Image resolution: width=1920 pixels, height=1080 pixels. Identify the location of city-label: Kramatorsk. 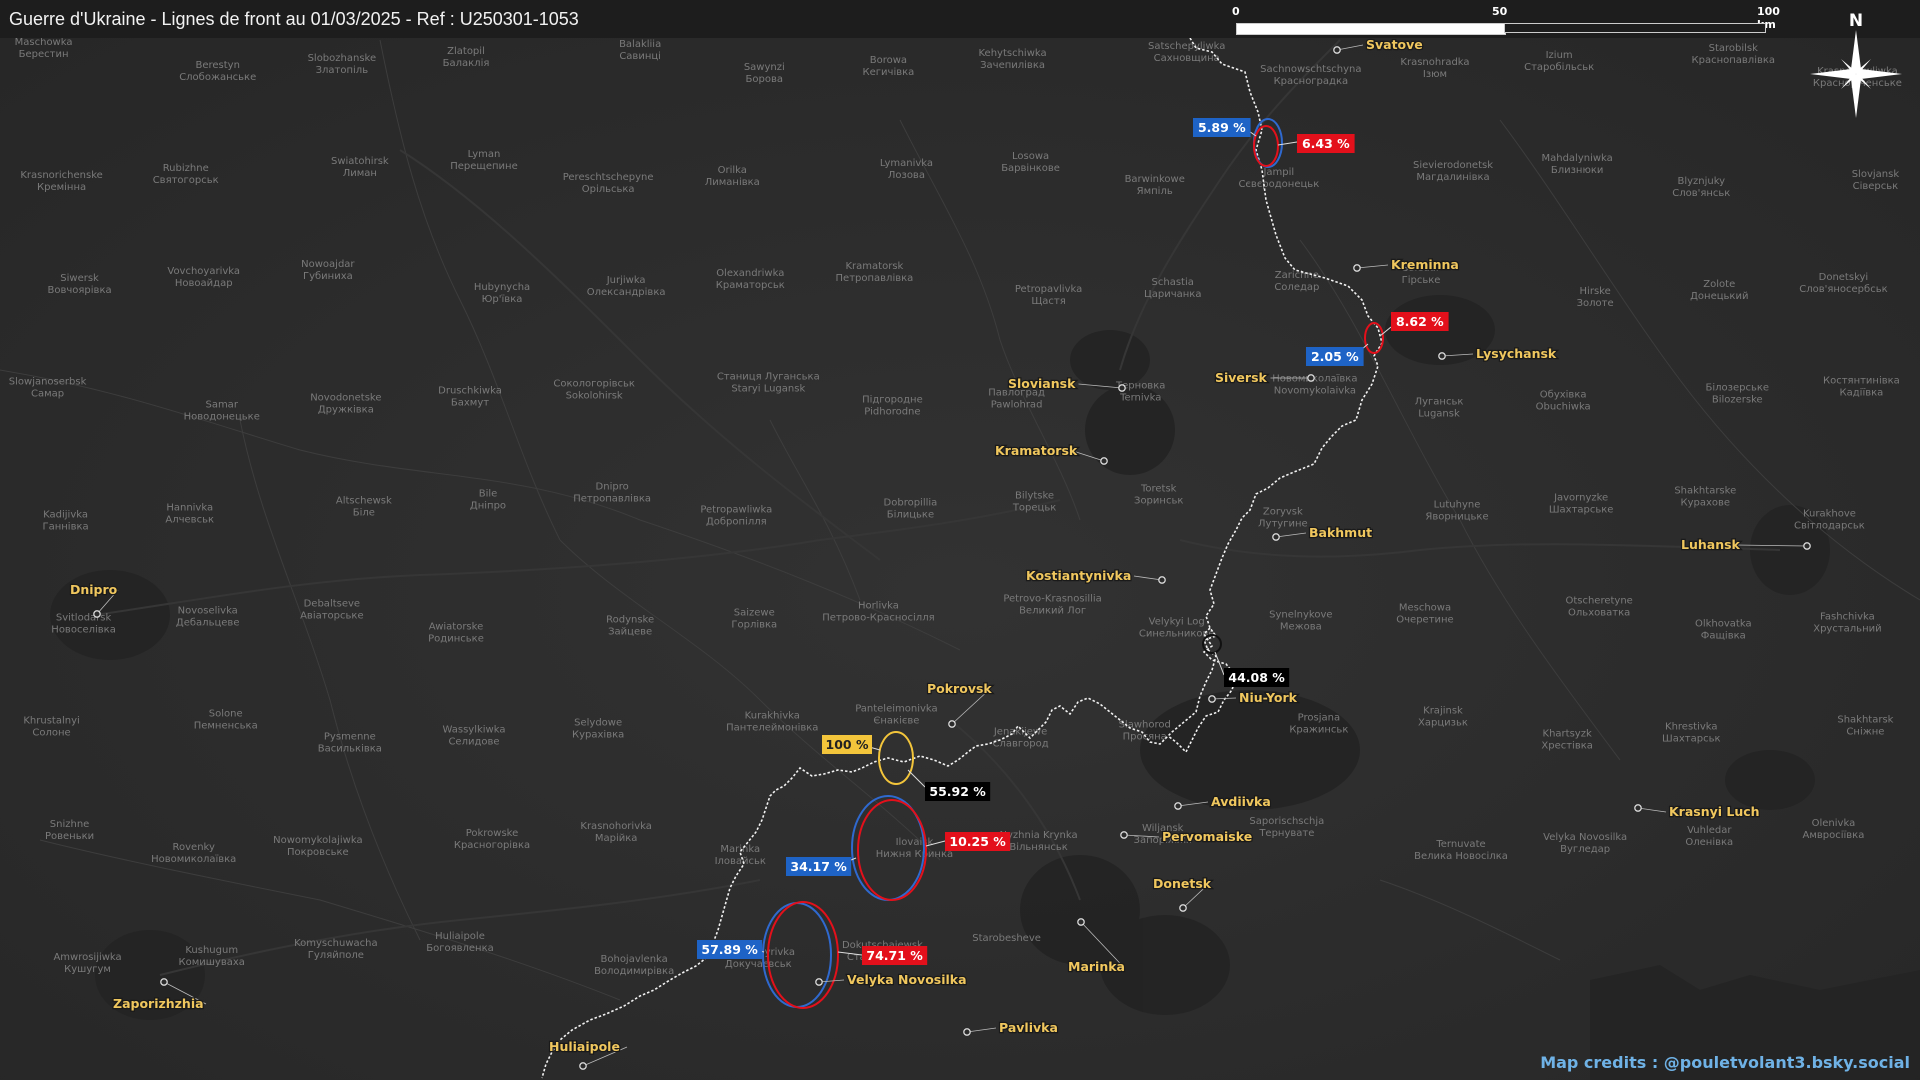
(1036, 450).